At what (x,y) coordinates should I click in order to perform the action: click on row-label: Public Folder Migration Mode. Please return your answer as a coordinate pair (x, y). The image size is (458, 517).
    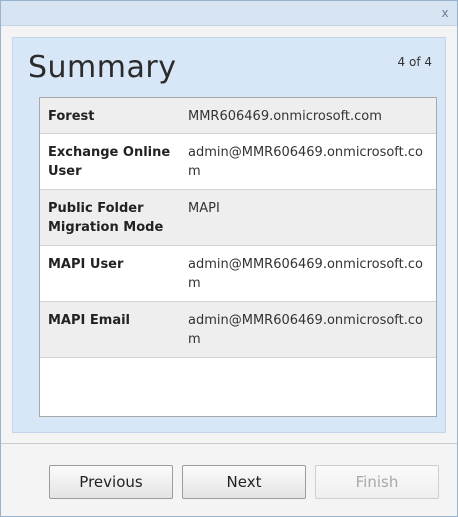
    Looking at the image, I should click on (106, 218).